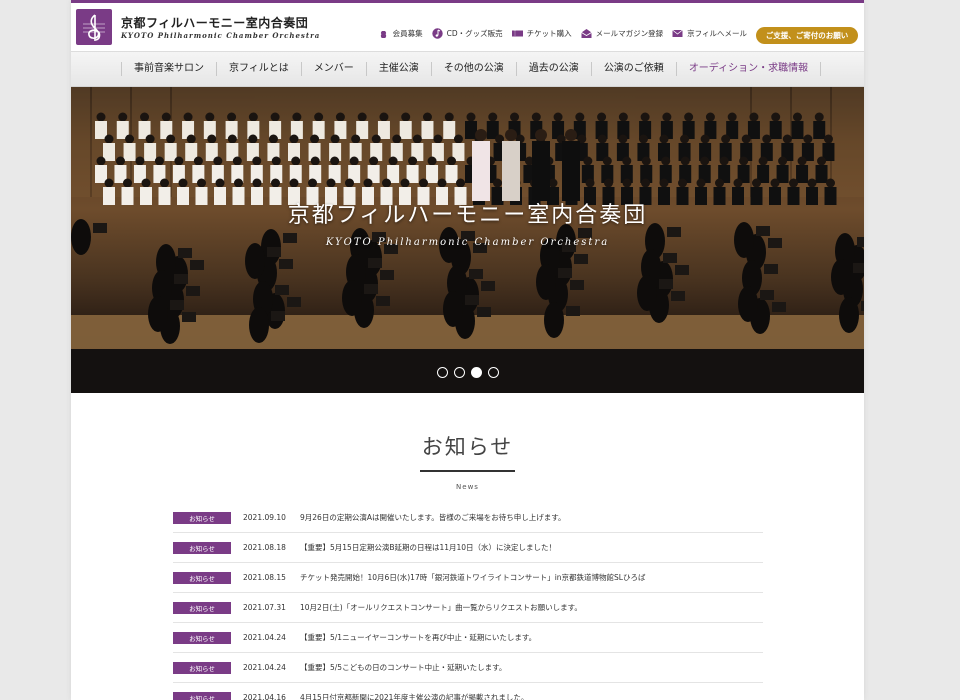  I want to click on nav-item-past-concerts: 過去の公演, so click(554, 69).